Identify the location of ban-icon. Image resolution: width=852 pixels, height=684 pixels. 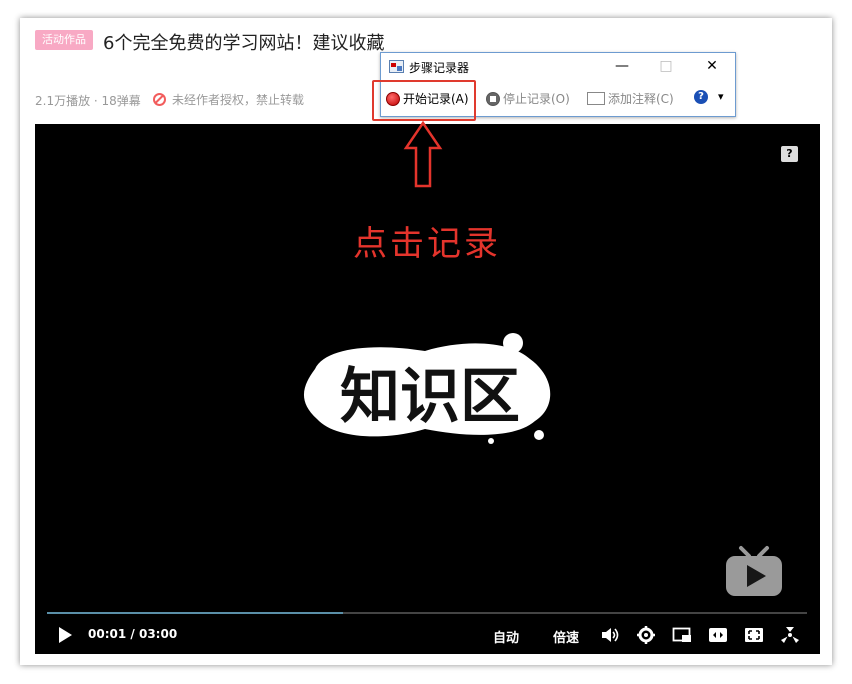
(159, 99).